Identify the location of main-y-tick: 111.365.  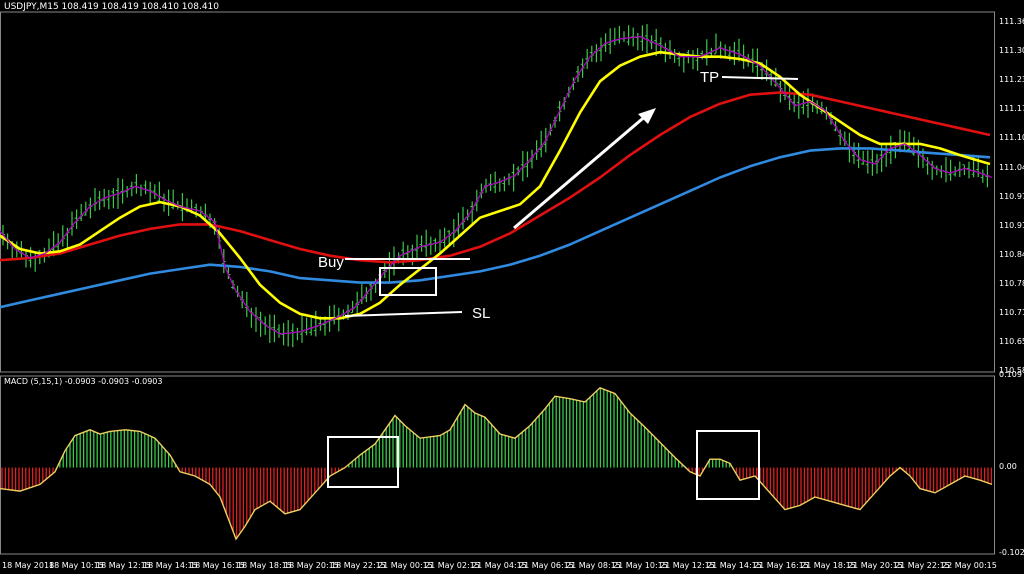
(1011, 22).